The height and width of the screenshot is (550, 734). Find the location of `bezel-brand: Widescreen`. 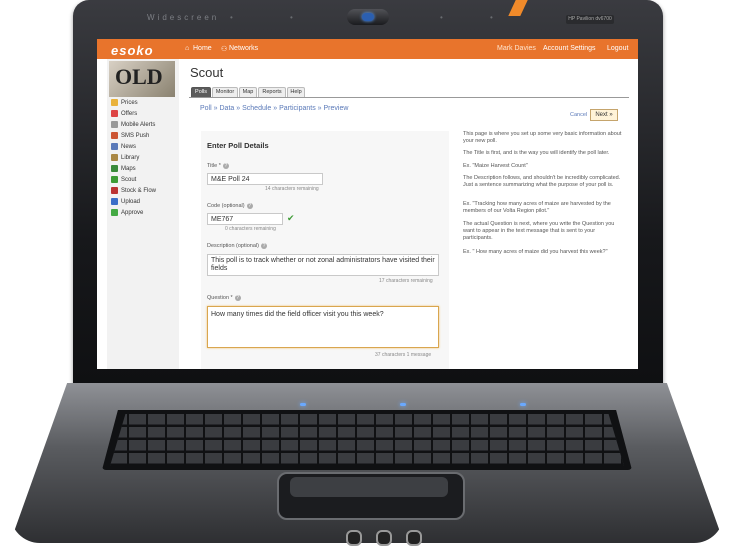

bezel-brand: Widescreen is located at coordinates (183, 17).